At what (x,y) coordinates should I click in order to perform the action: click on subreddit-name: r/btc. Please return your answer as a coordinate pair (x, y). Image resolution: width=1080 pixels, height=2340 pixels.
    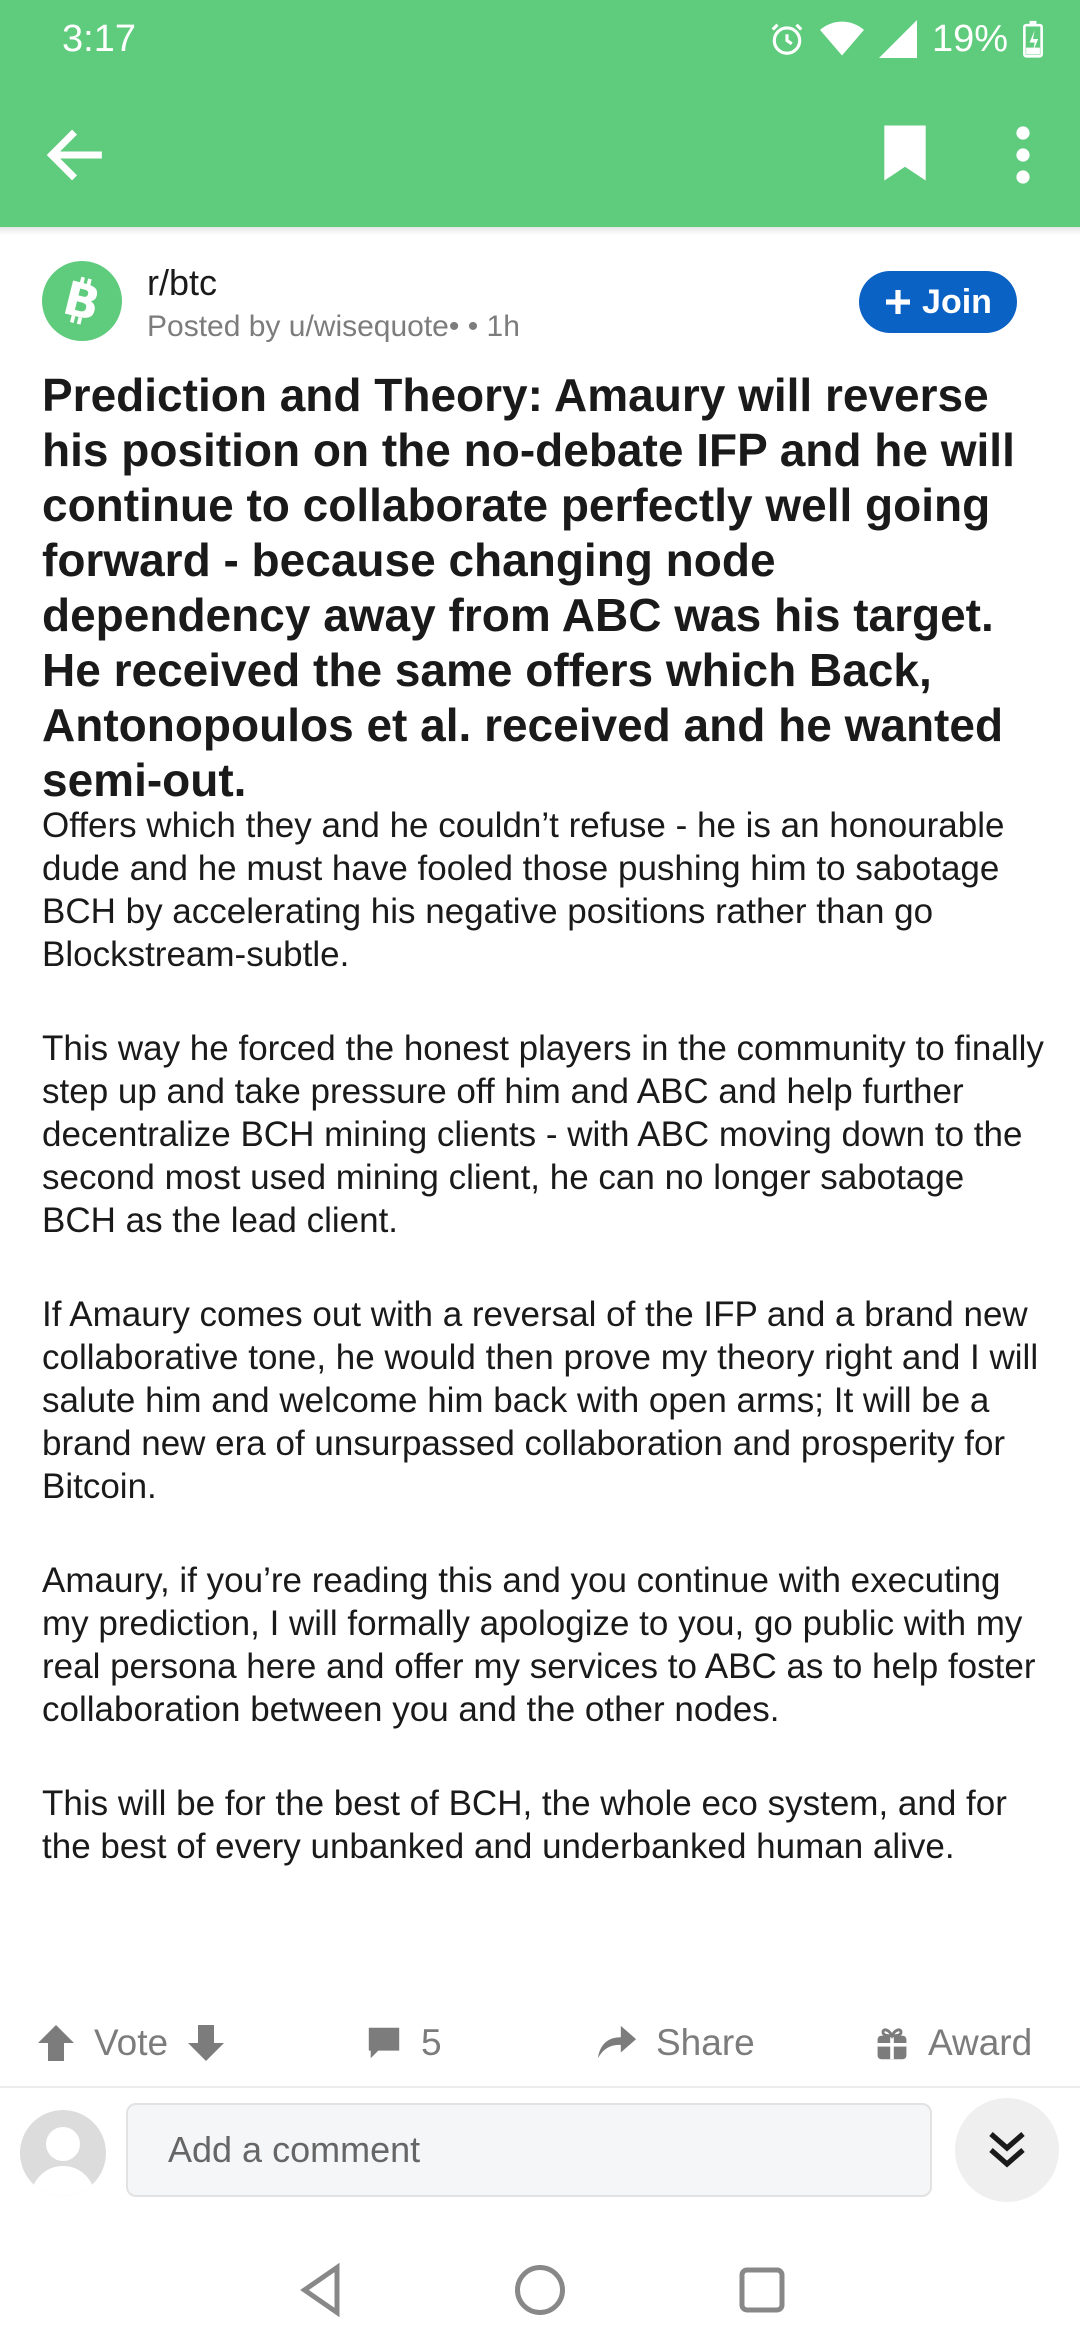
    Looking at the image, I should click on (182, 283).